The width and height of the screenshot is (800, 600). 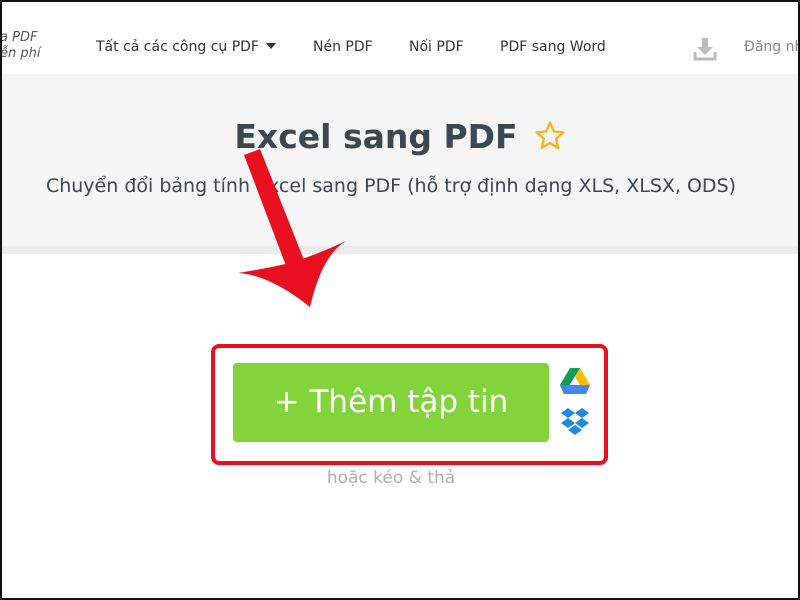 I want to click on nav-compress-pdf: Nén PDF, so click(x=343, y=47).